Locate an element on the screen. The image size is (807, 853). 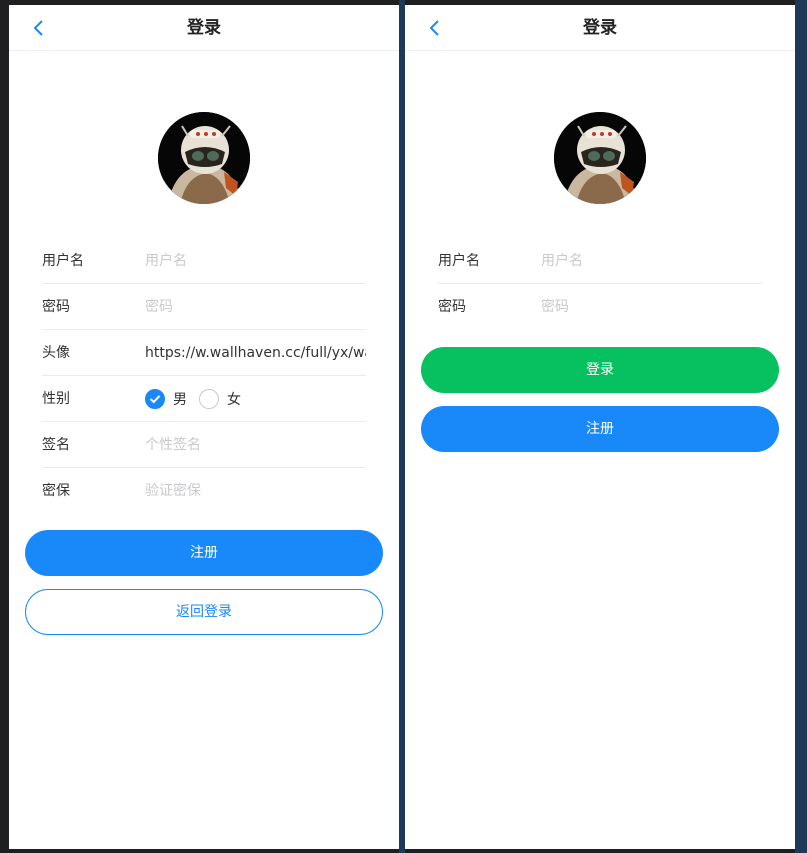
security-row: 密保 is located at coordinates (204, 491).